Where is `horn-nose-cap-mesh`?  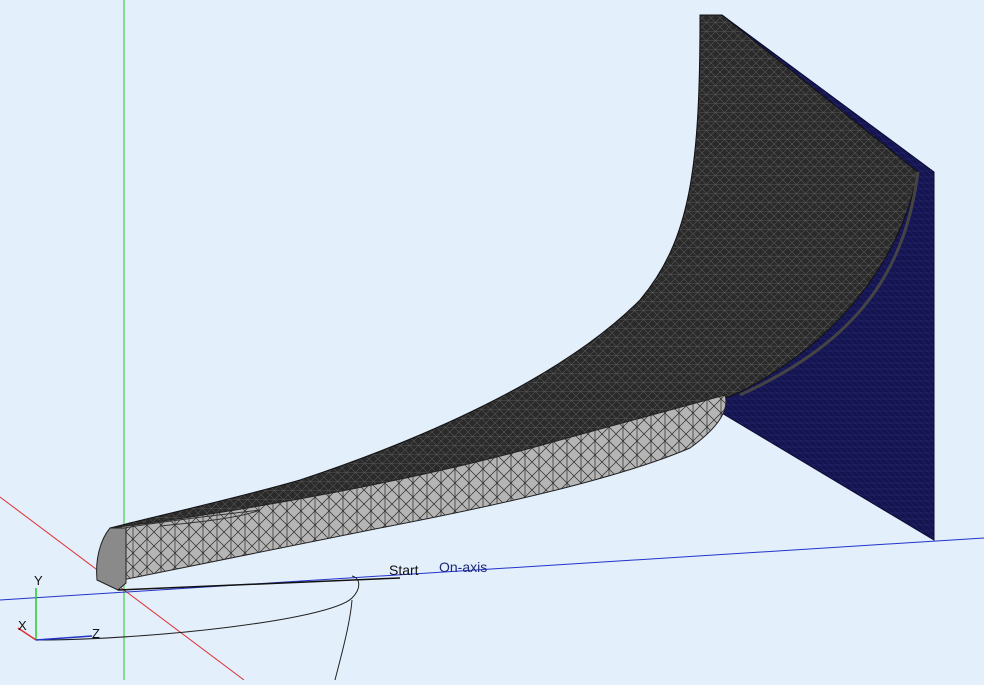 horn-nose-cap-mesh is located at coordinates (111, 559).